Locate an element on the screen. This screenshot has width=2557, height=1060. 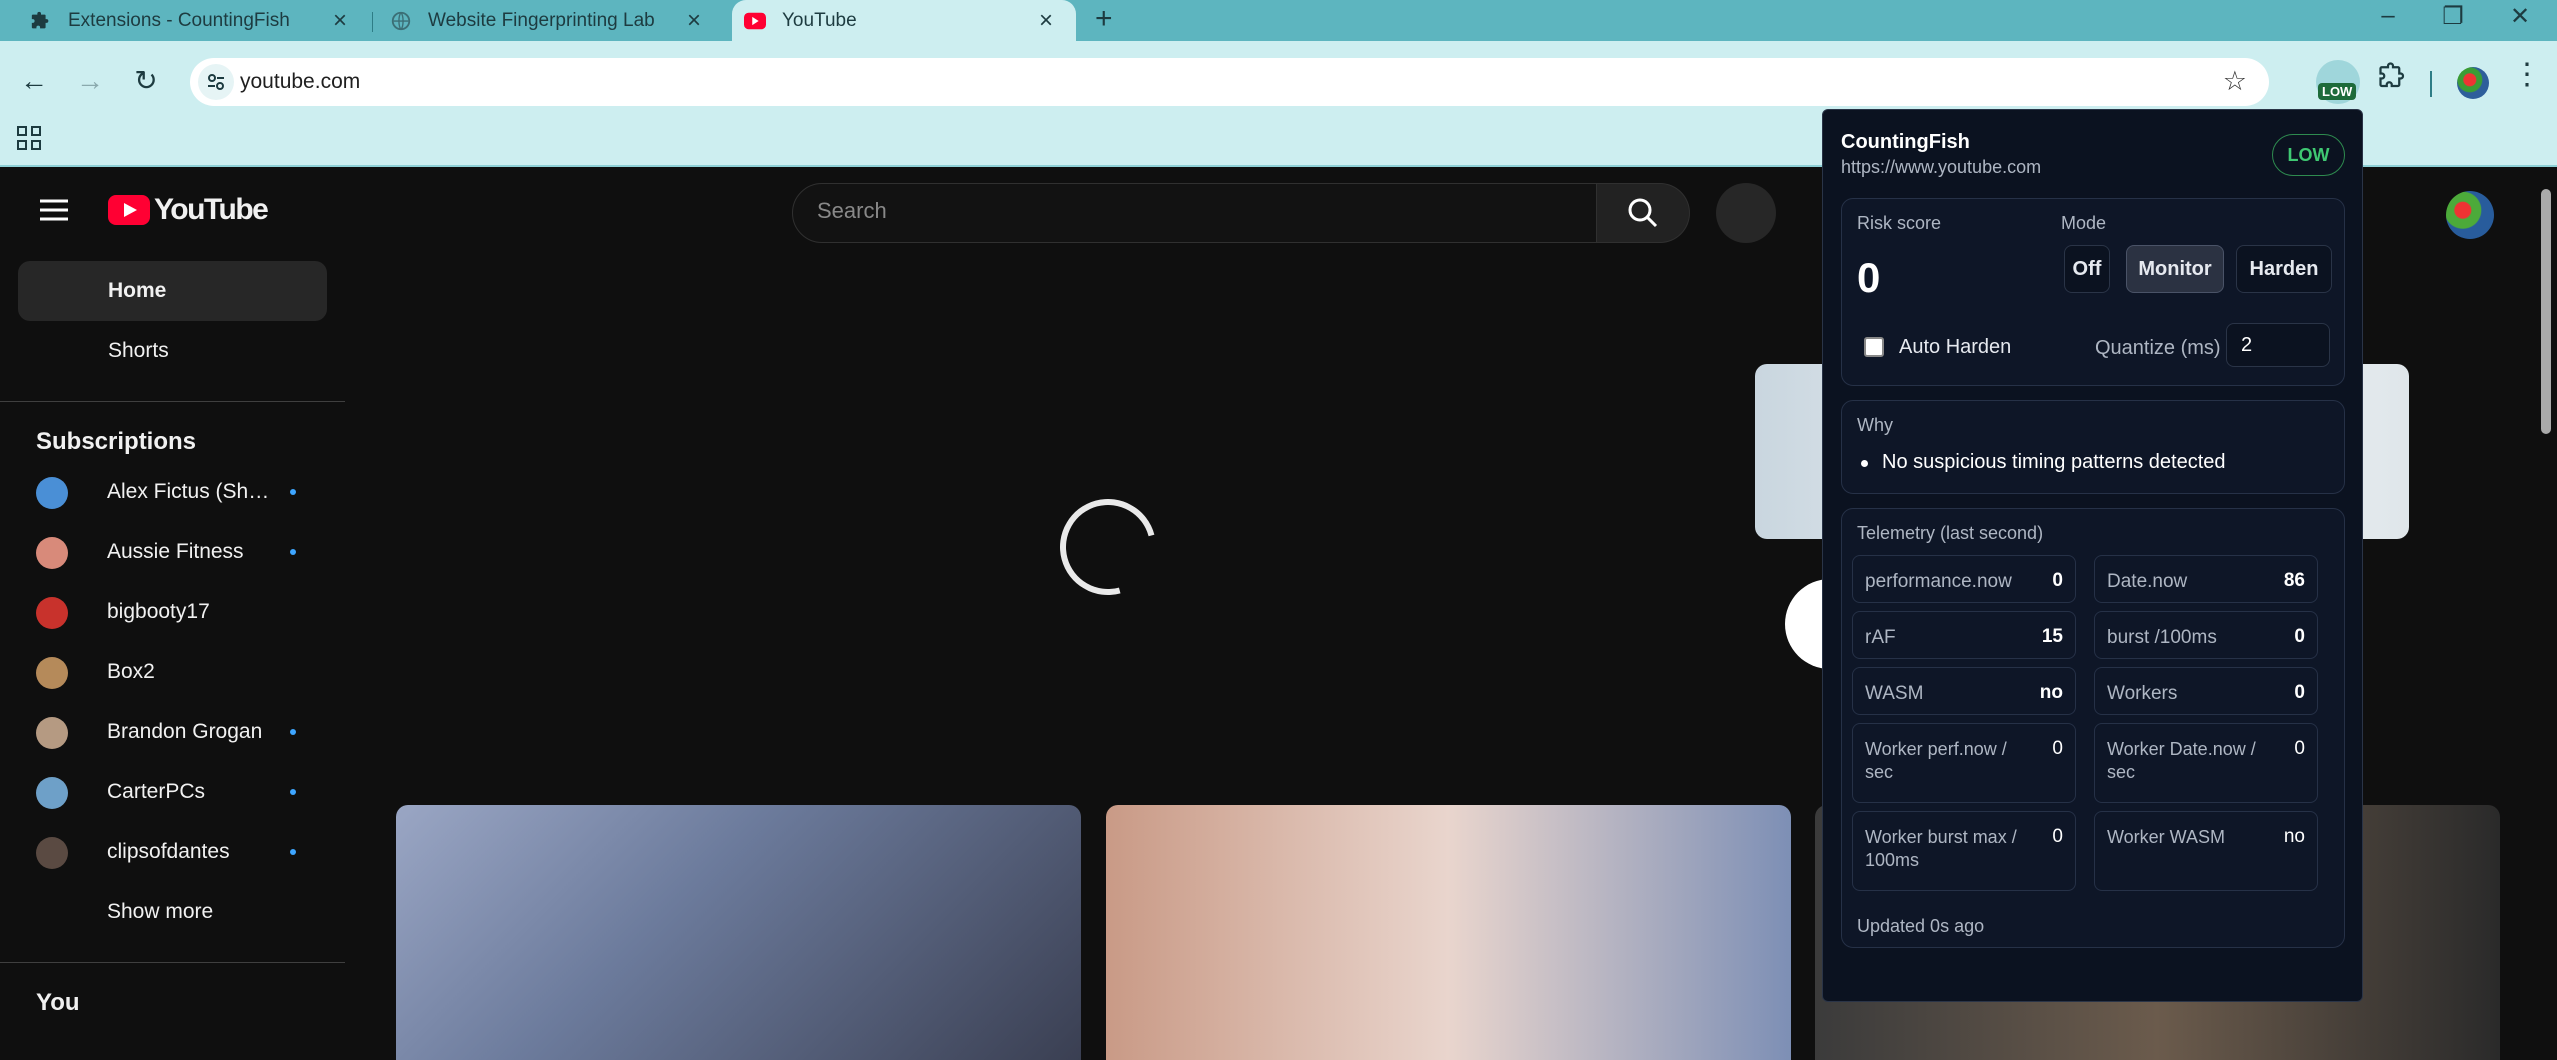
extensions-puzzle-icon is located at coordinates (2393, 80).